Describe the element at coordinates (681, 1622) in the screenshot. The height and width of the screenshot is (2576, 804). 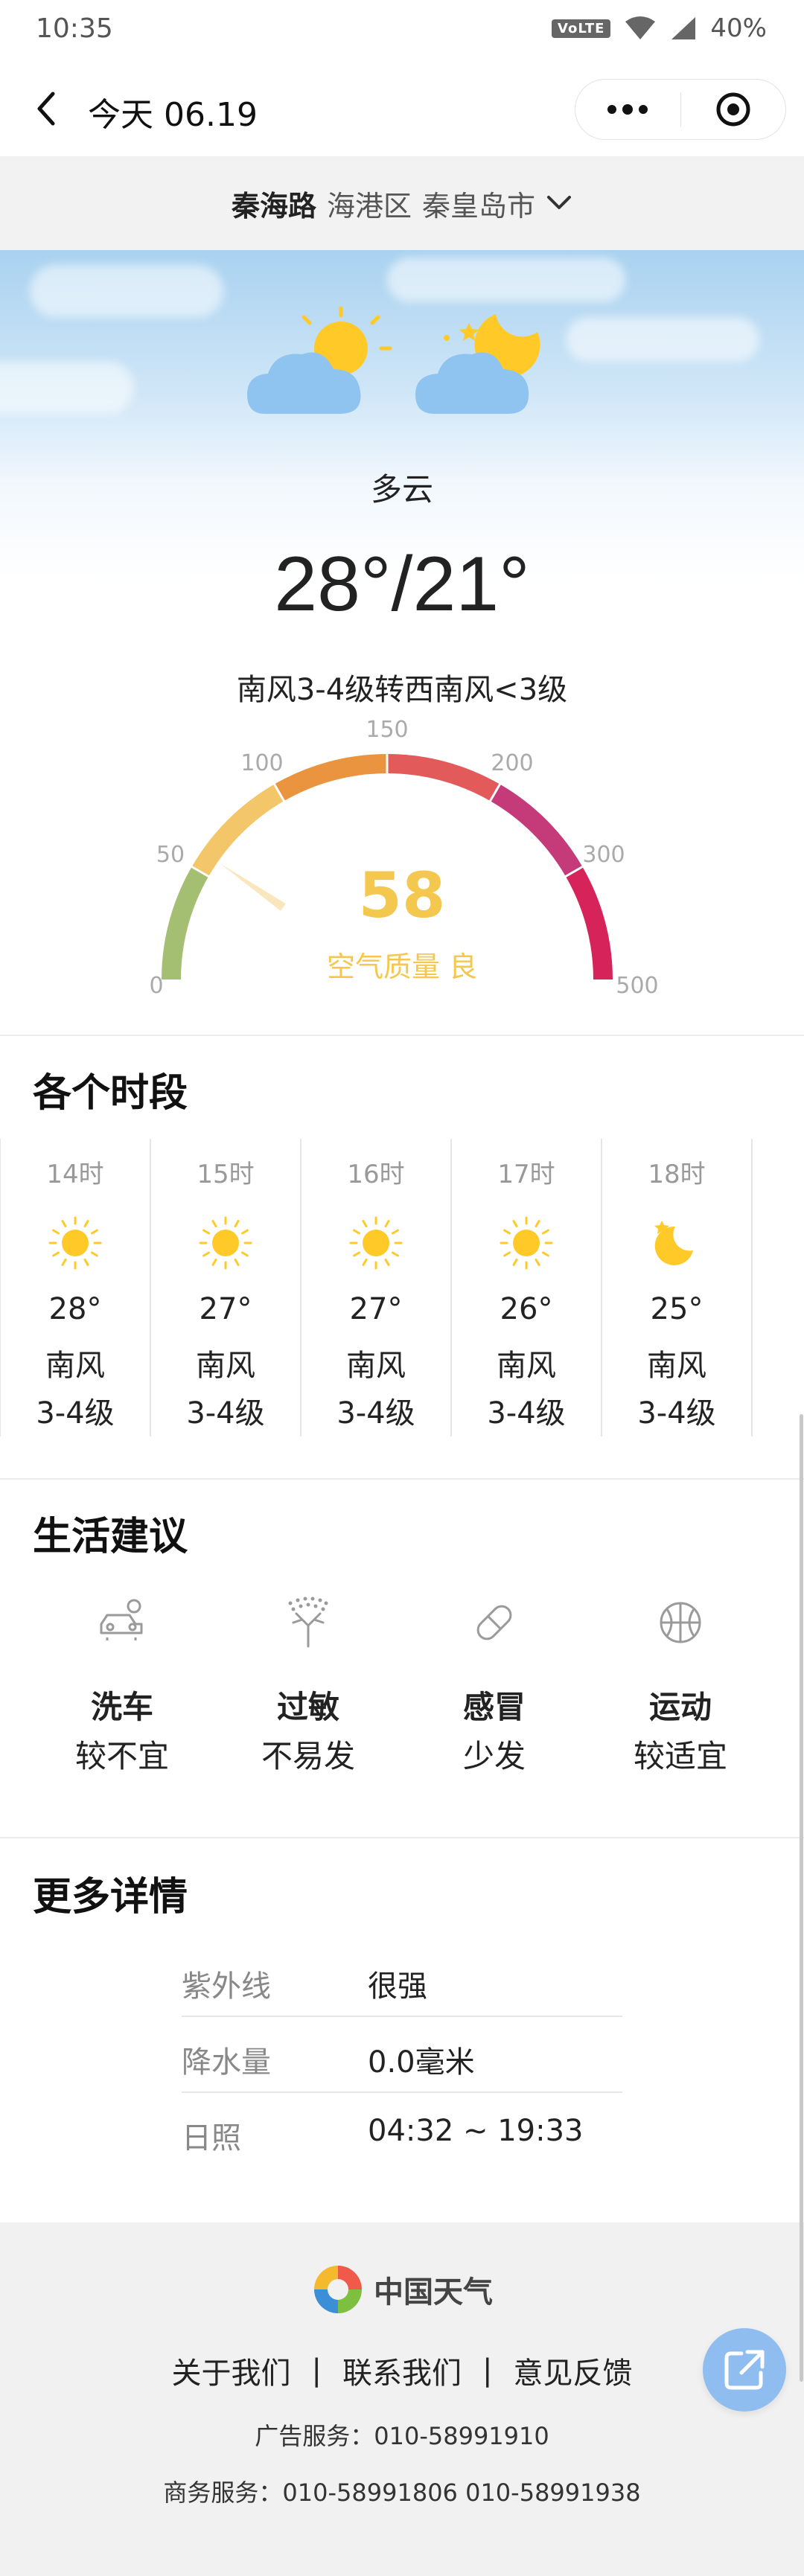
I see `basketball-icon` at that location.